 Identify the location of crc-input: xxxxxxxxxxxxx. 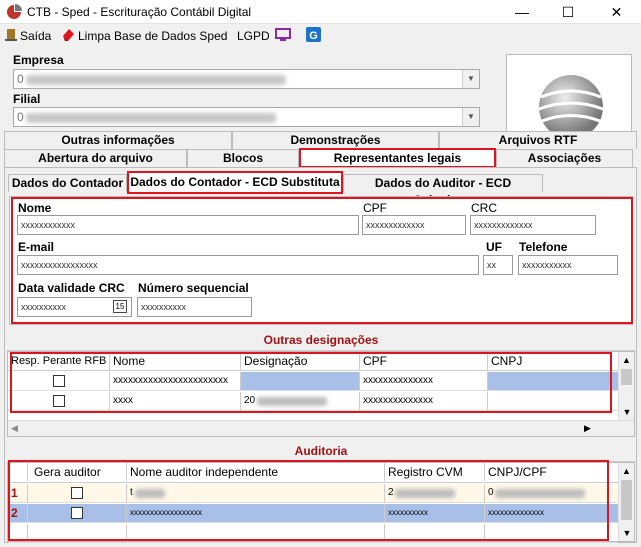
(533, 225).